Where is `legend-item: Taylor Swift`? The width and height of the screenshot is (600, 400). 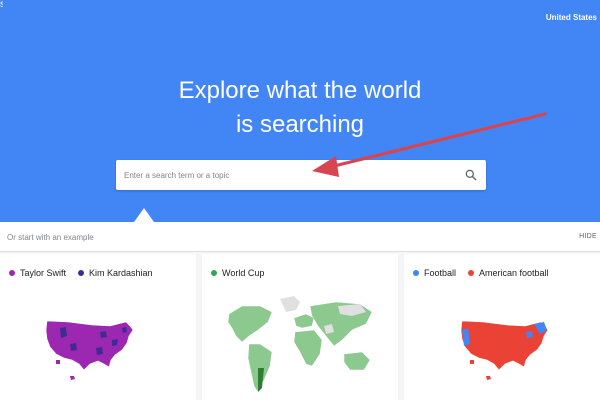 legend-item: Taylor Swift is located at coordinates (37, 273).